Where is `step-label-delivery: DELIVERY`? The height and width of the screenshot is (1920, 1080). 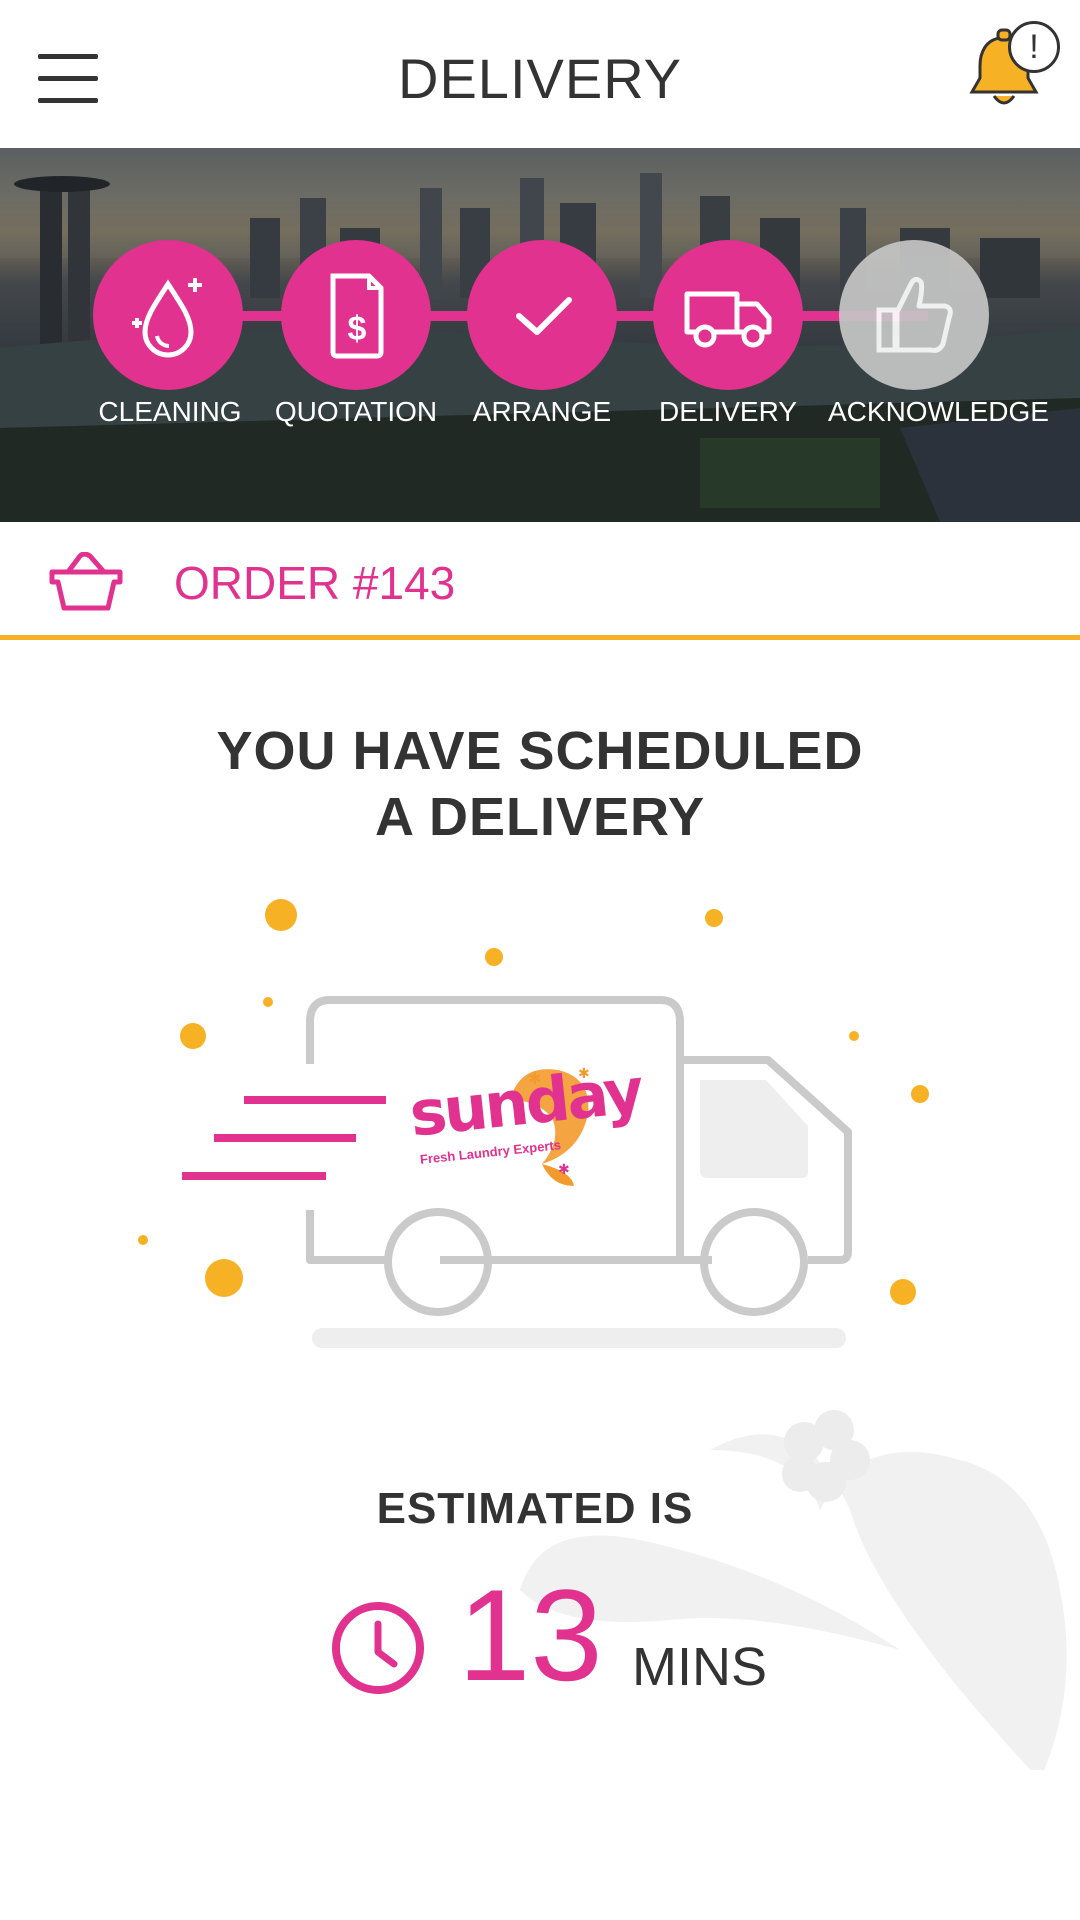 step-label-delivery: DELIVERY is located at coordinates (728, 411).